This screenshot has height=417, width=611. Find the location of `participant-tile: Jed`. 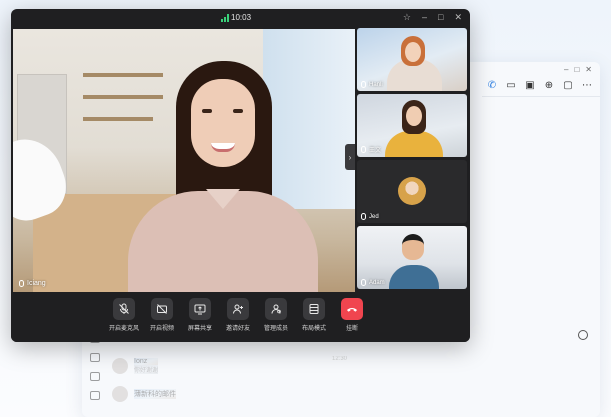

participant-tile: Jed is located at coordinates (412, 191).